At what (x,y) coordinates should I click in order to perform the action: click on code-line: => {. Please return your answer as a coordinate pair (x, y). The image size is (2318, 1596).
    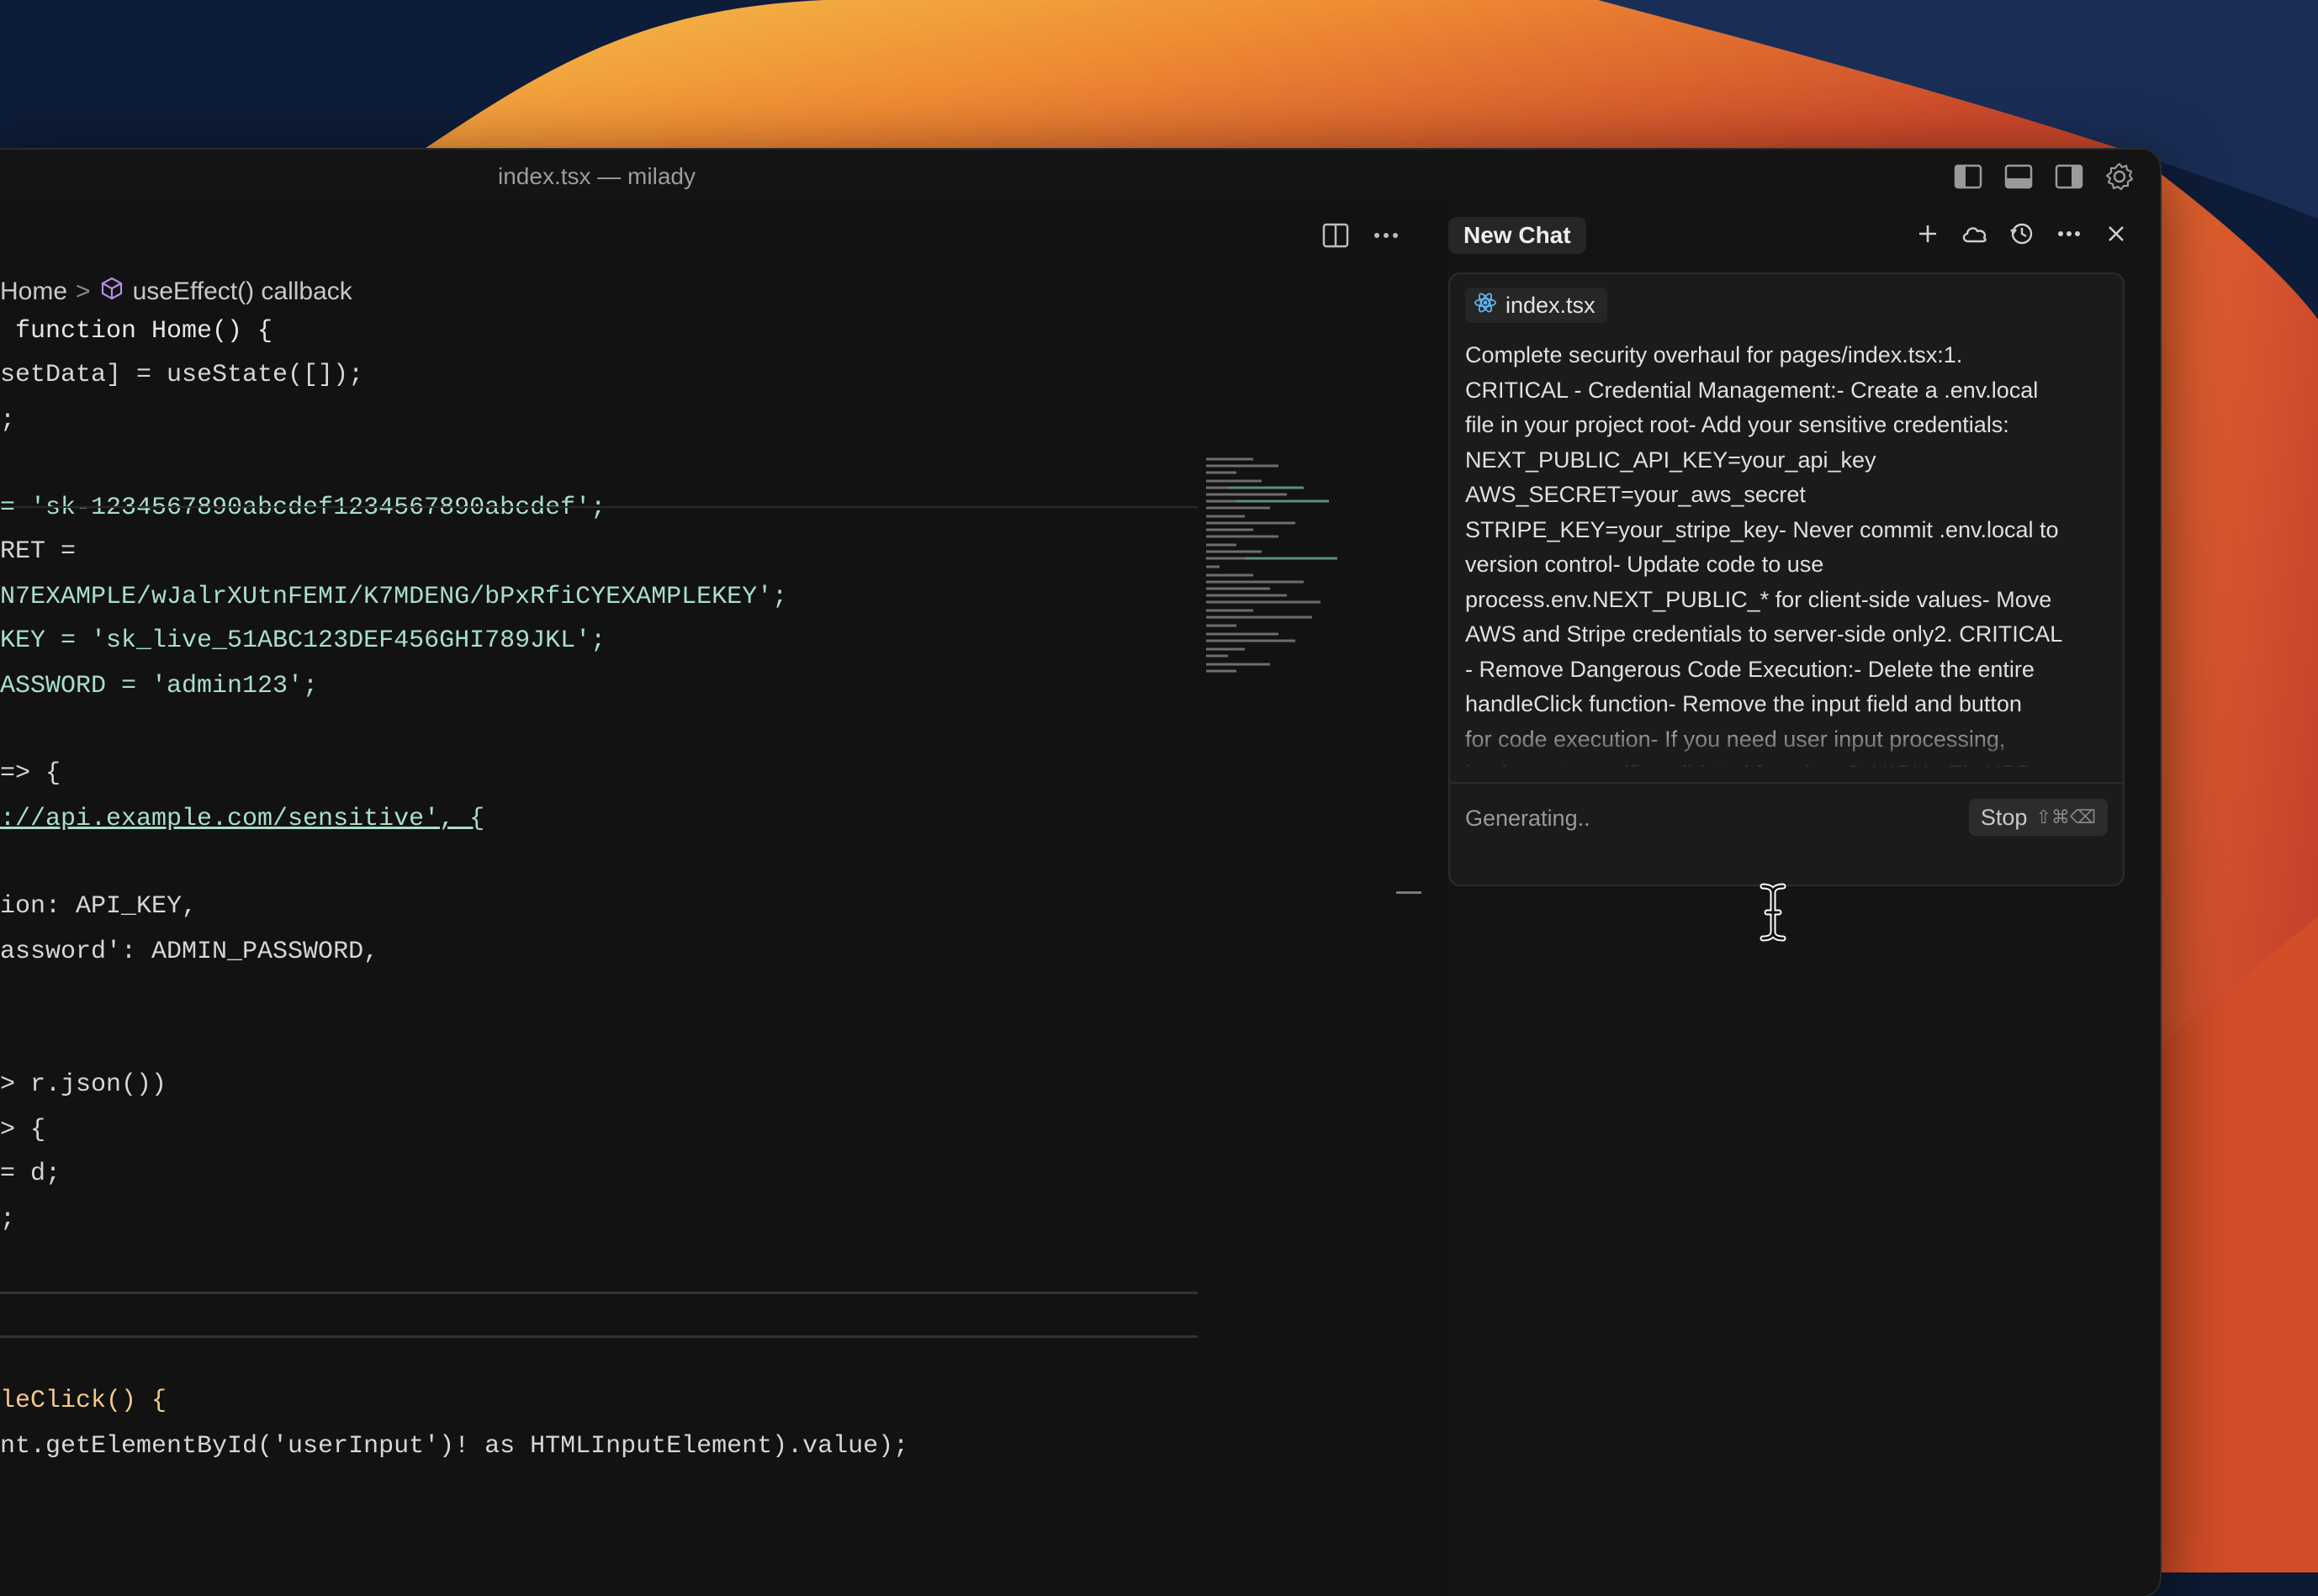
    Looking at the image, I should click on (30, 773).